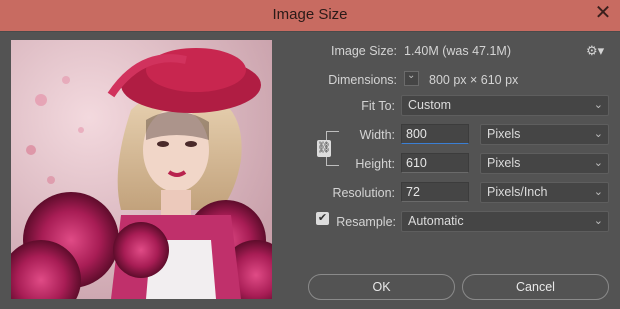 This screenshot has height=309, width=620. Describe the element at coordinates (363, 193) in the screenshot. I see `resolution-label: Resolution:` at that location.